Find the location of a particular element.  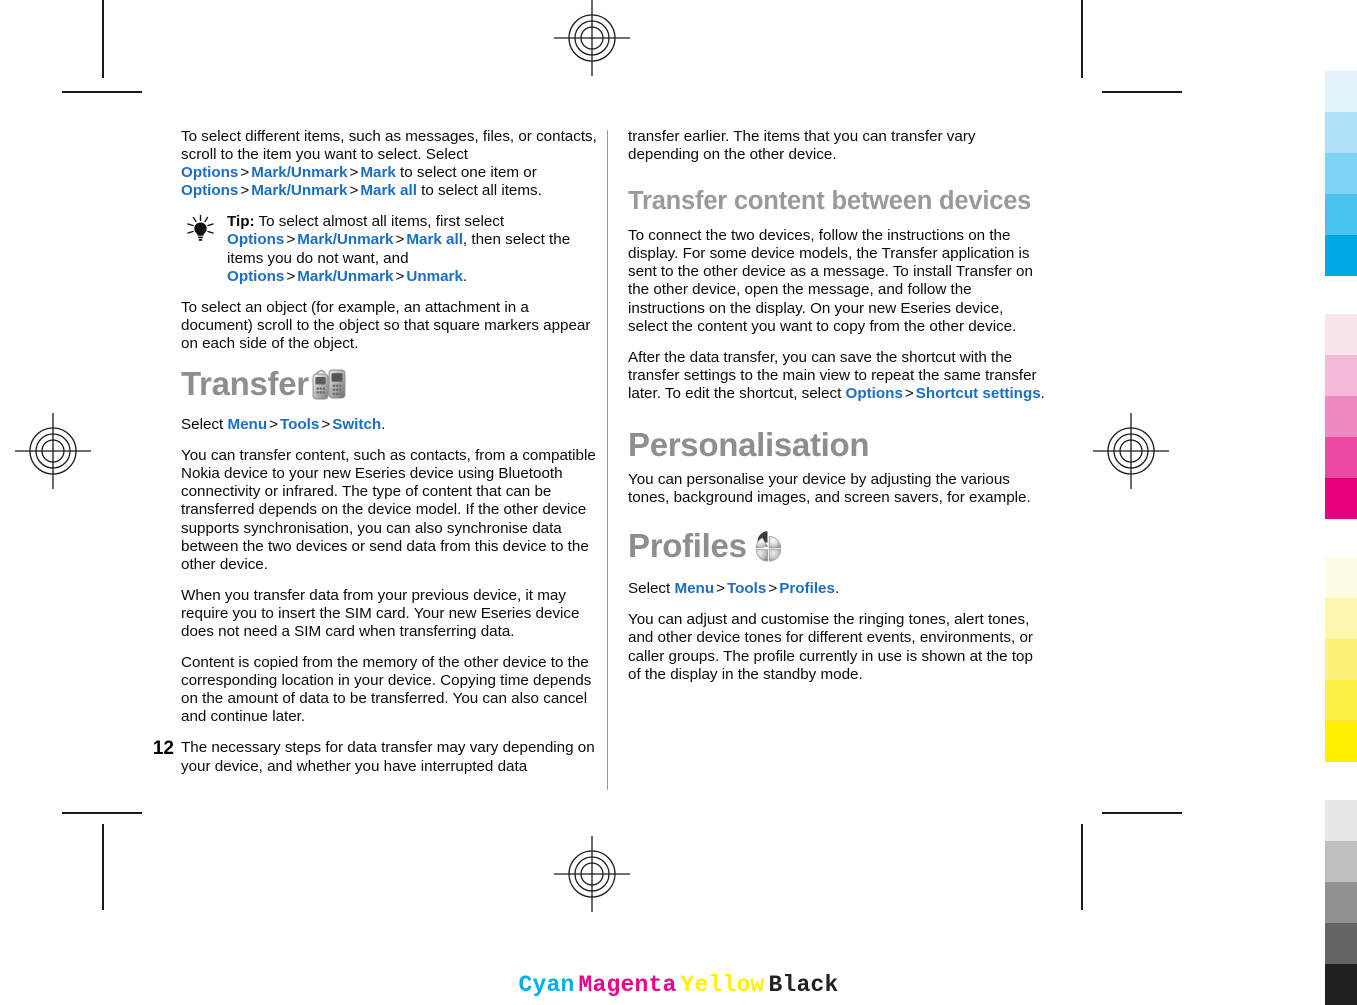

cal-group-magenta is located at coordinates (1341, 416).